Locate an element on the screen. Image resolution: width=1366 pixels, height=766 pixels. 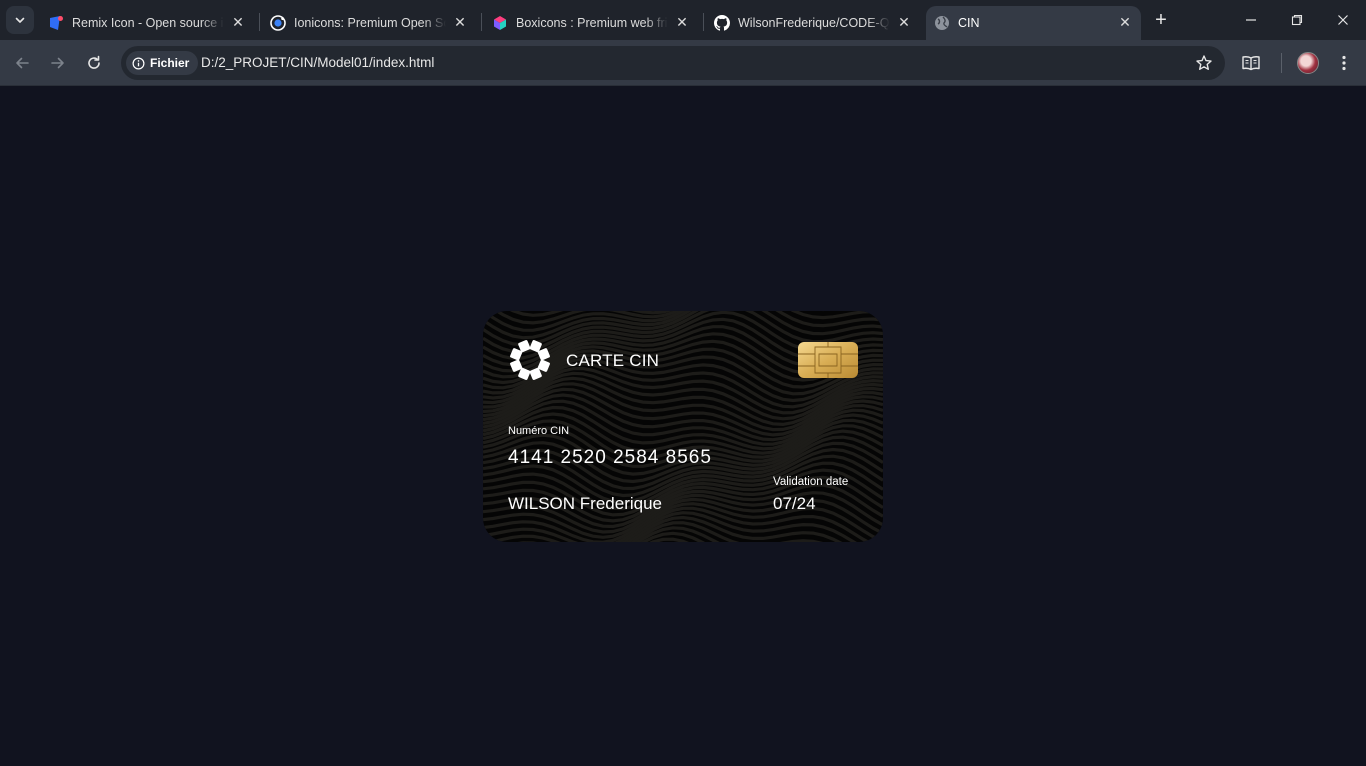
reading-mode-button is located at coordinates (1251, 63).